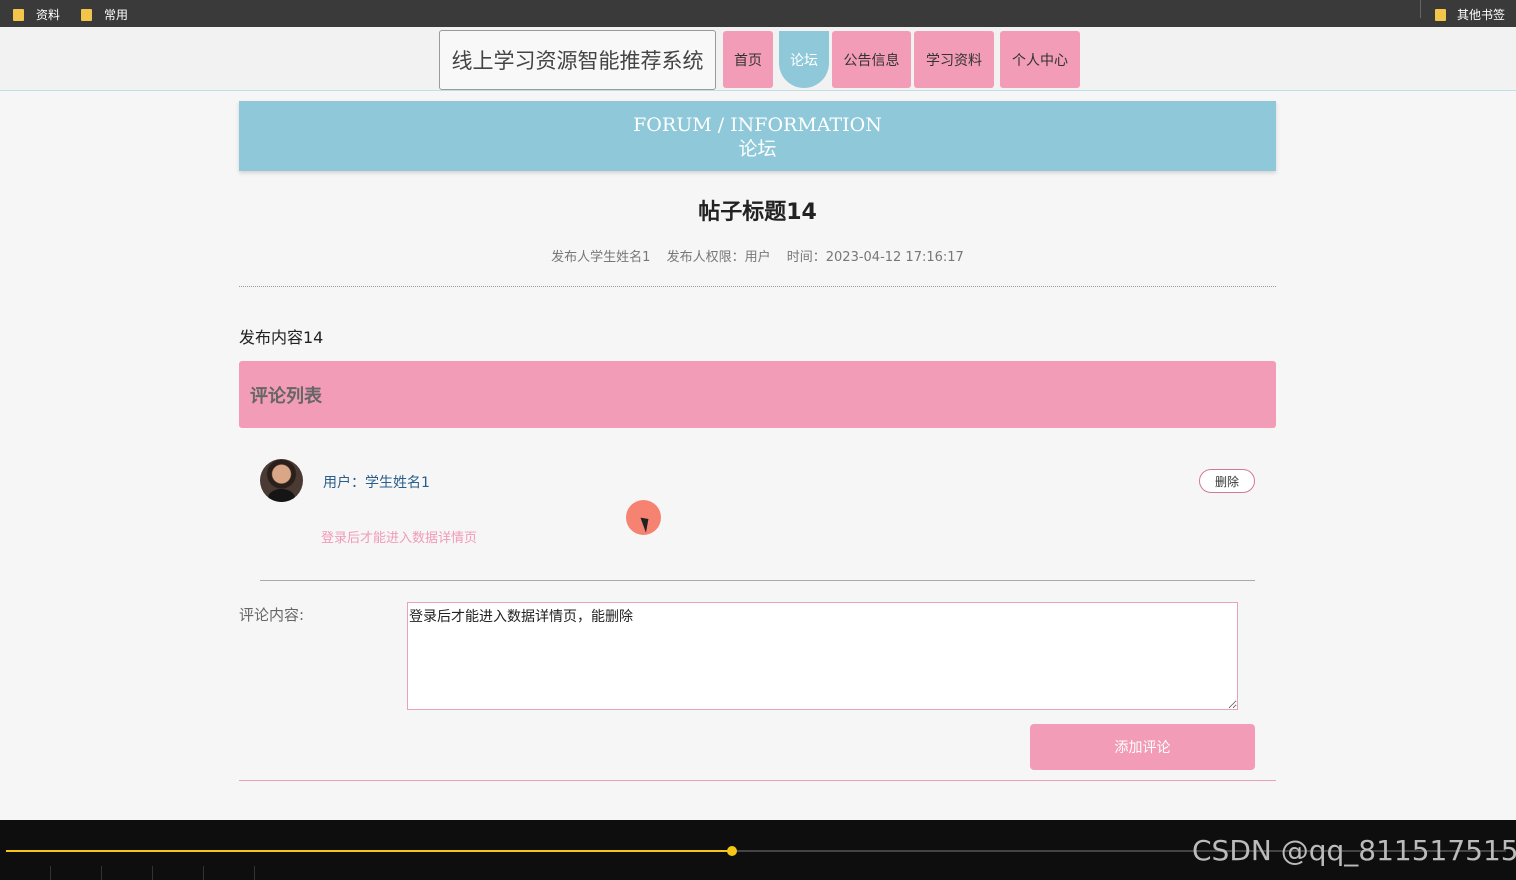  I want to click on bookmark-separator, so click(1420, 9).